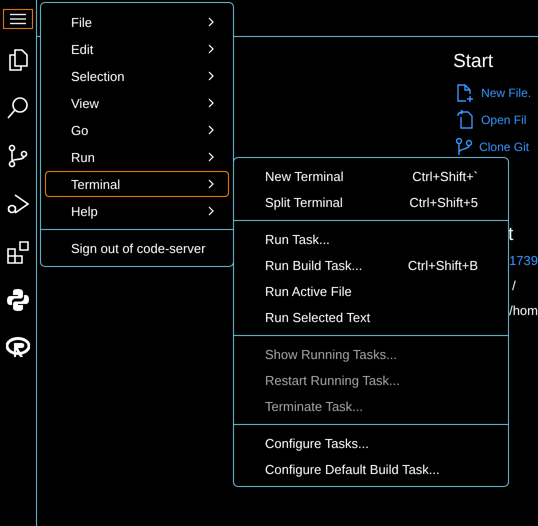 Image resolution: width=538 pixels, height=526 pixels. I want to click on menu-icon, so click(18, 19).